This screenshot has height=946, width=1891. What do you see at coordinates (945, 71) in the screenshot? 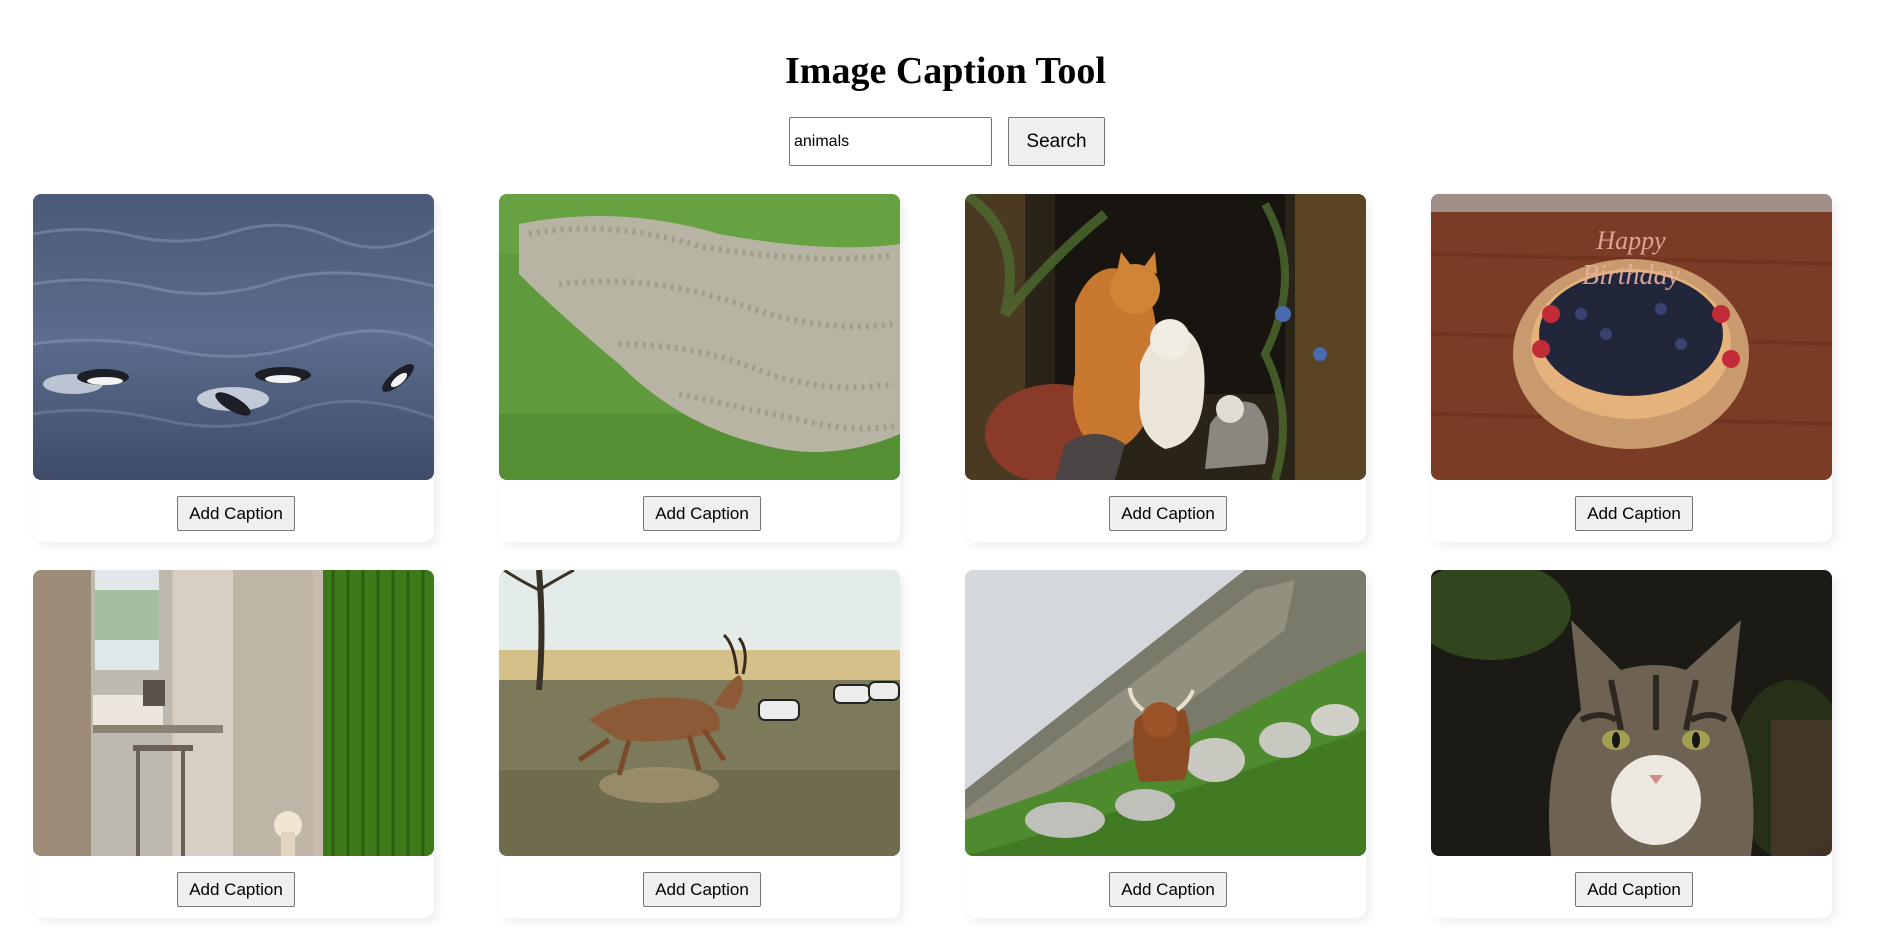
I see `page-title: Image Caption Tool` at bounding box center [945, 71].